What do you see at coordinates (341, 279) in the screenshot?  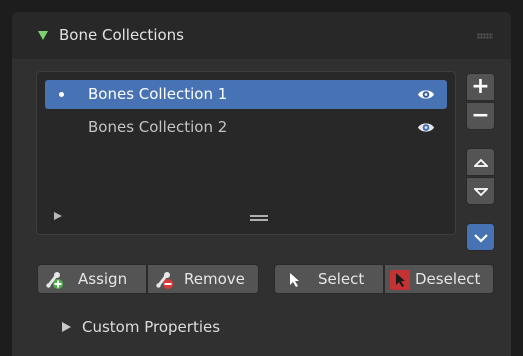 I see `select-label: Select` at bounding box center [341, 279].